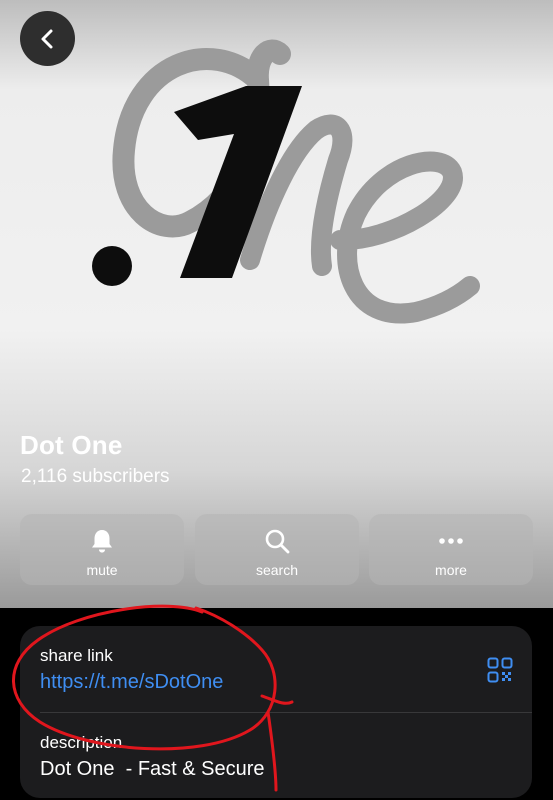 This screenshot has width=553, height=800. I want to click on divider, so click(286, 712).